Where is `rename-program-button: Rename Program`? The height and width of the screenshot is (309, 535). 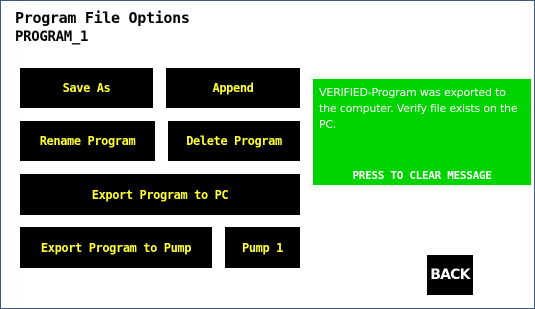 rename-program-button: Rename Program is located at coordinates (87, 141).